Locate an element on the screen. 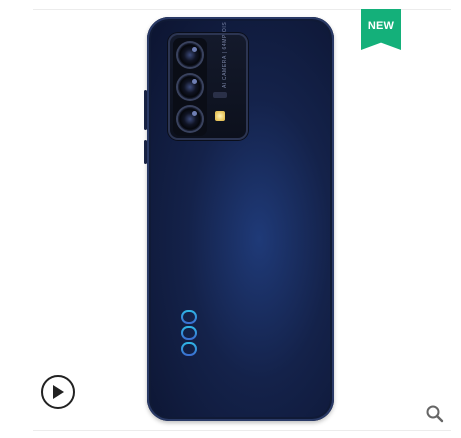  iqoo-logo is located at coordinates (189, 337).